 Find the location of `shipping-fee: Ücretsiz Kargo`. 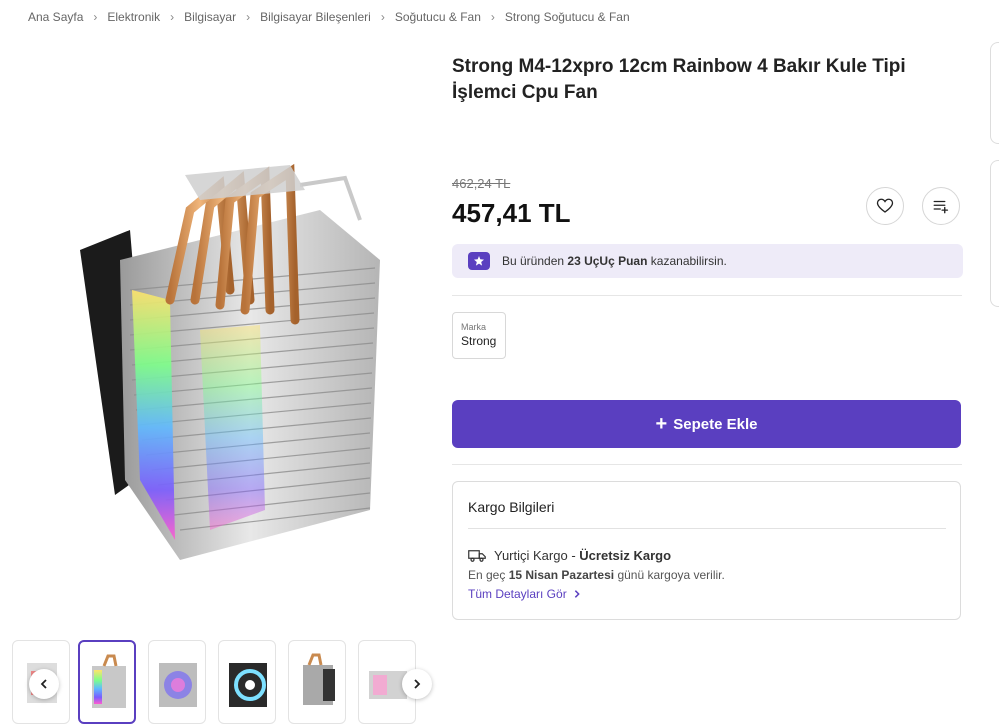

shipping-fee: Ücretsiz Kargo is located at coordinates (625, 555).